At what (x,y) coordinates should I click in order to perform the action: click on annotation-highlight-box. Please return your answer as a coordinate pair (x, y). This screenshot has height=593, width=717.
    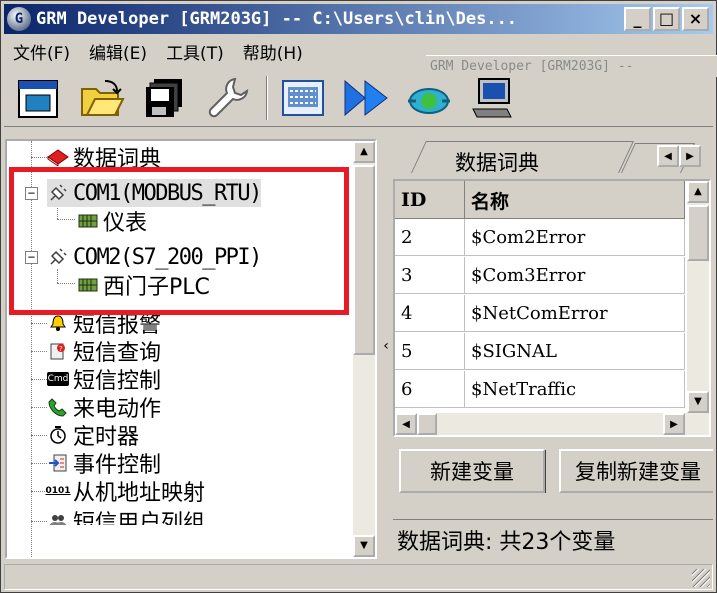
    Looking at the image, I should click on (179, 241).